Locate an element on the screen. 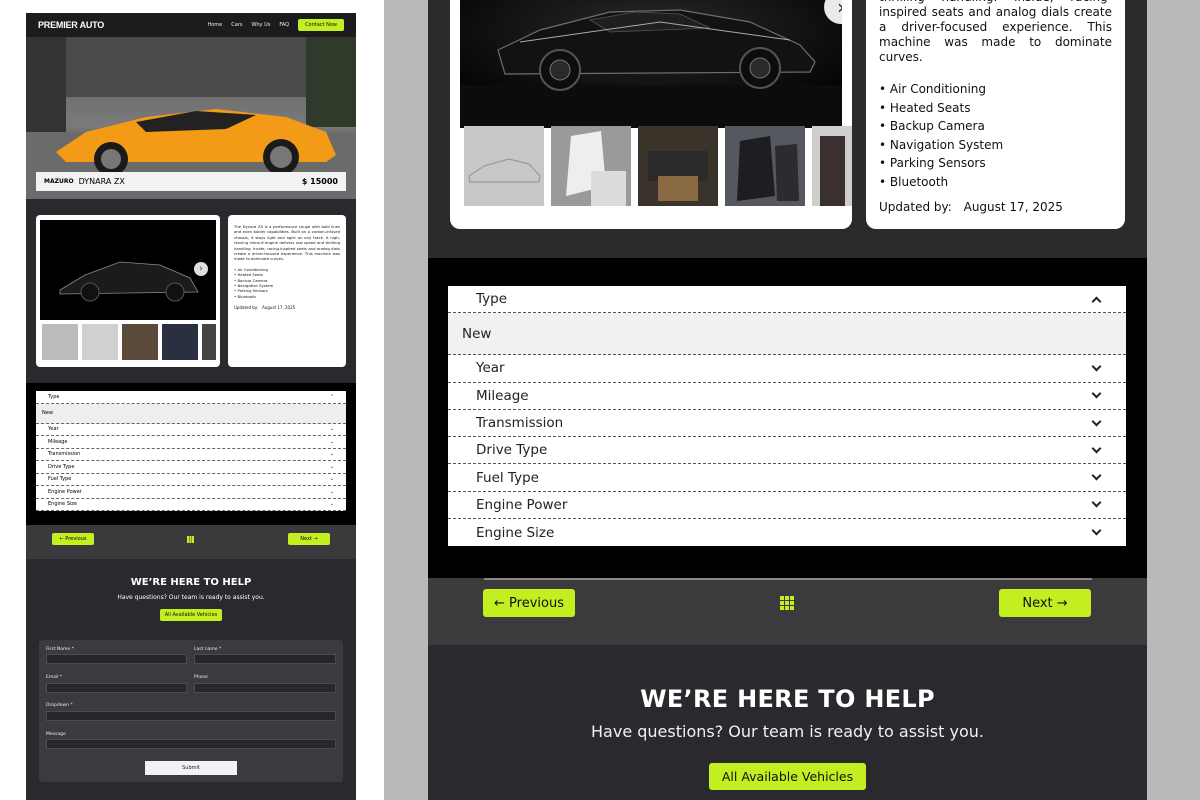  preview-all-vehicles-button: All Available Vehicles is located at coordinates (191, 615).